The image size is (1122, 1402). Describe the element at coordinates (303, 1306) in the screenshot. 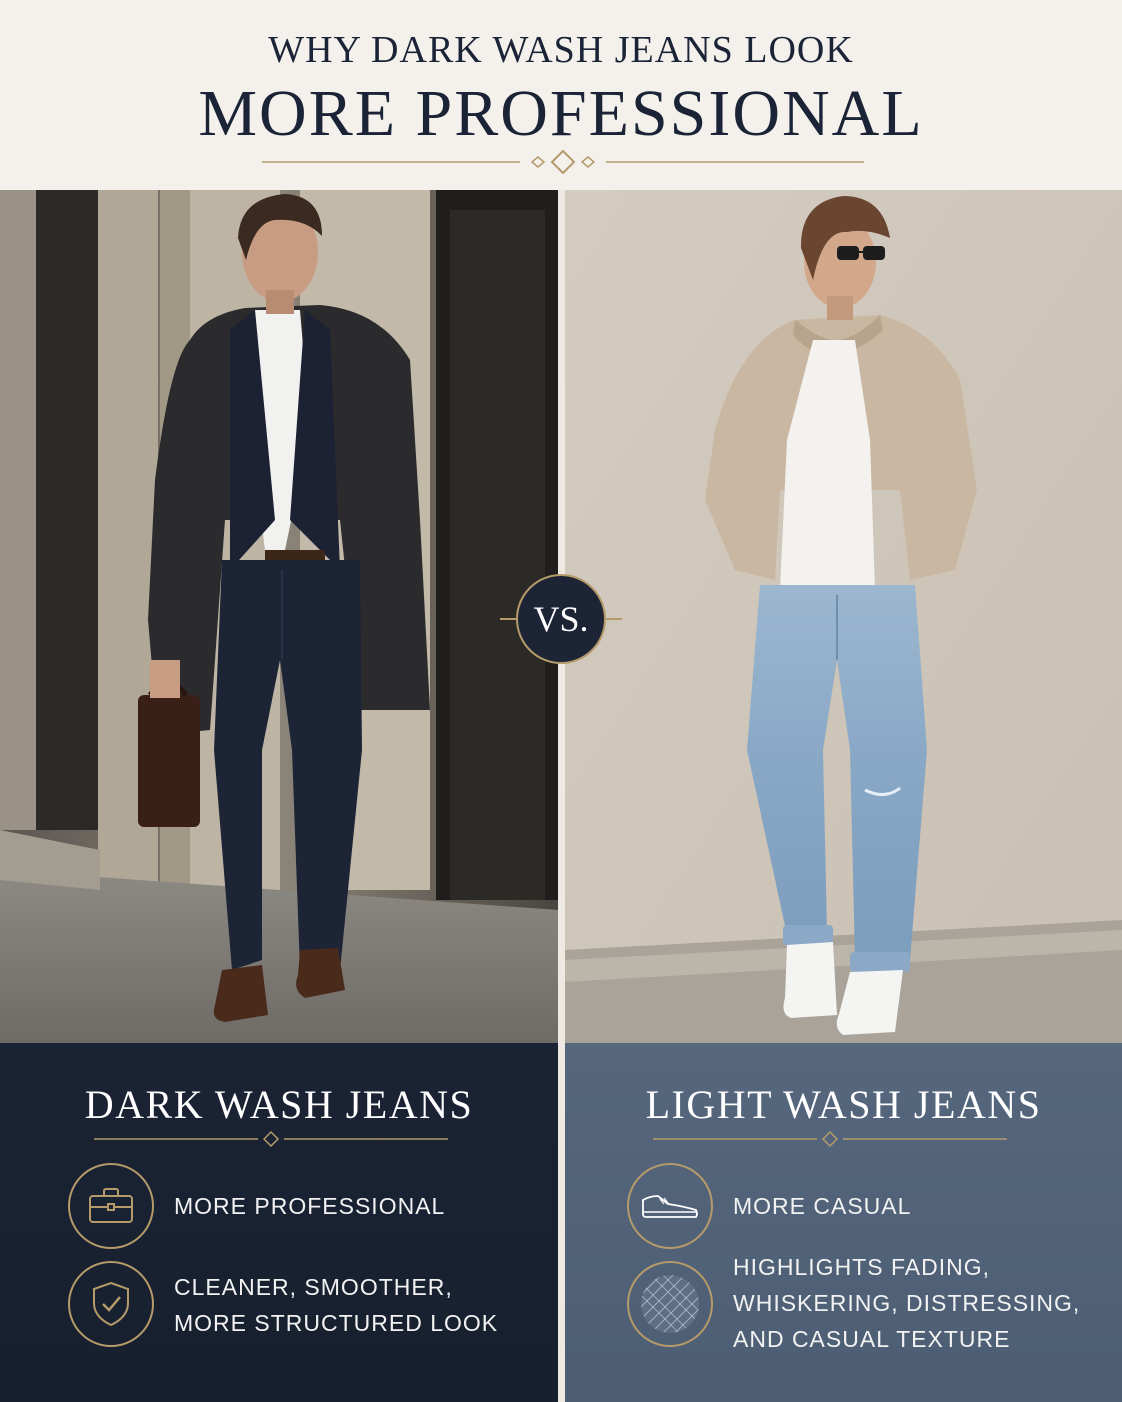

I see `feature-structured-look: CLEANER, SMOOTHER, MORE STRUCTURED LOOK` at that location.